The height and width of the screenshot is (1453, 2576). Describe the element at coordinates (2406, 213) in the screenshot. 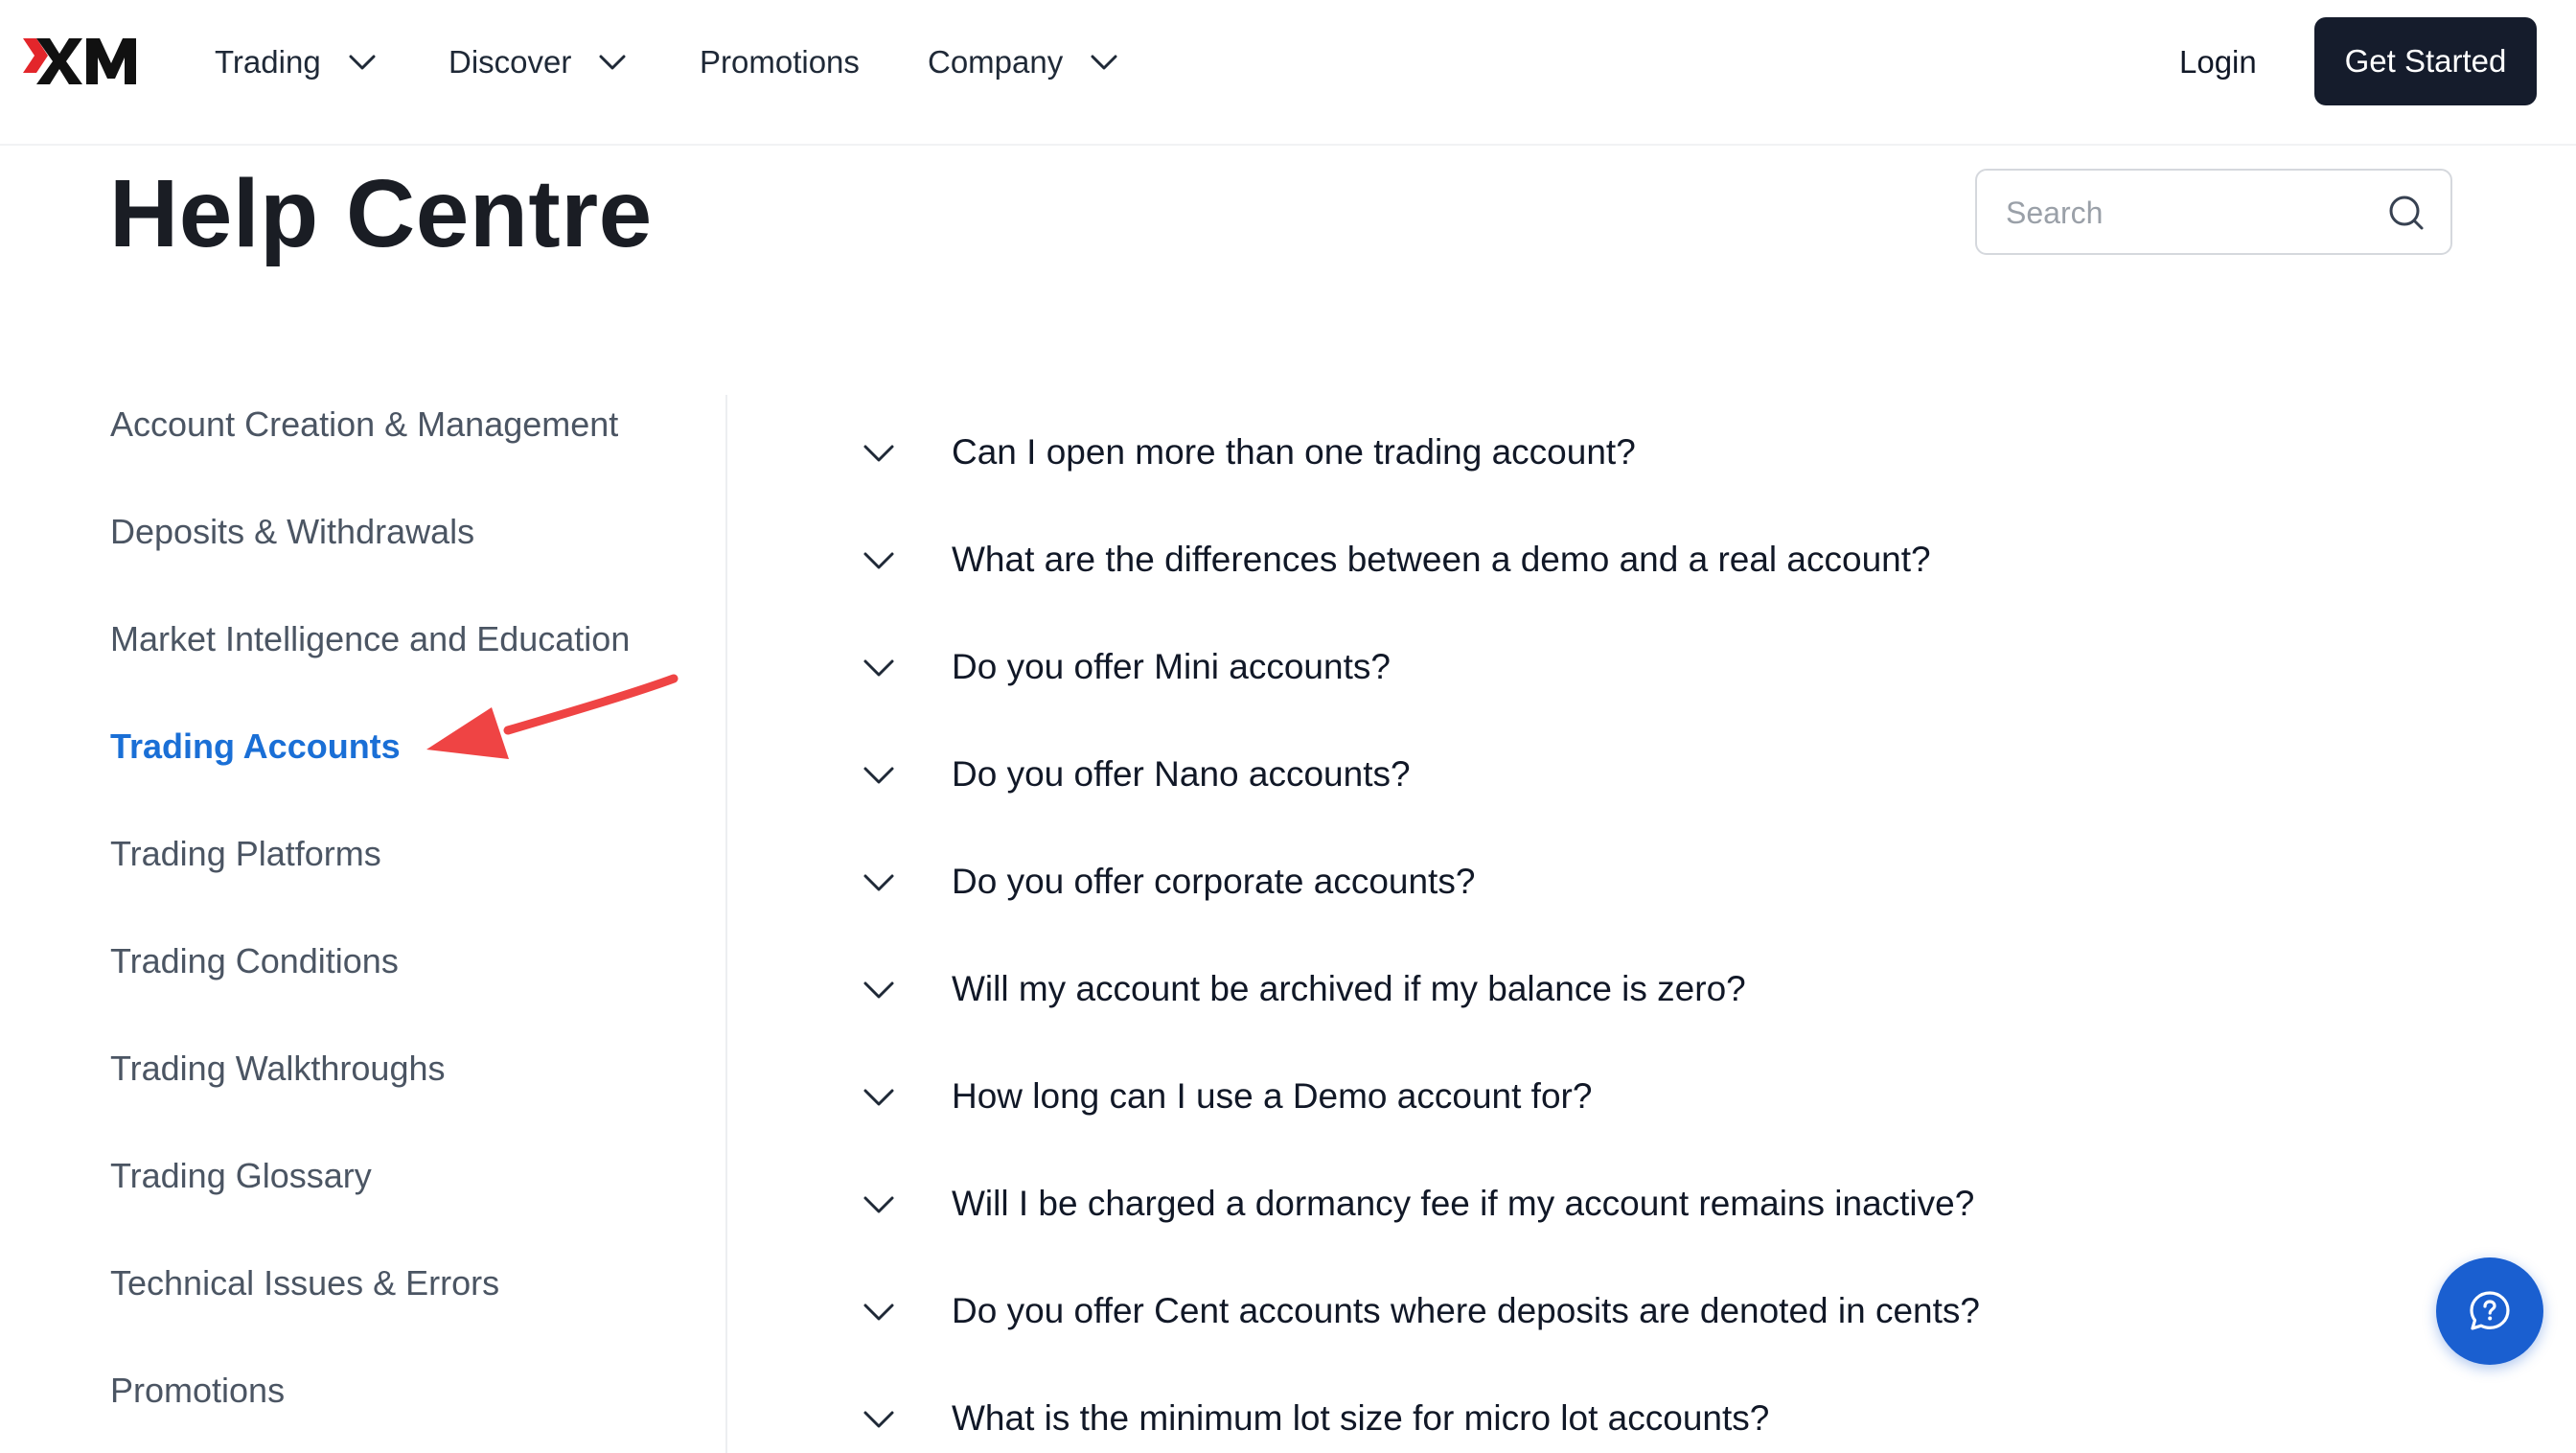

I see `search-icon` at that location.